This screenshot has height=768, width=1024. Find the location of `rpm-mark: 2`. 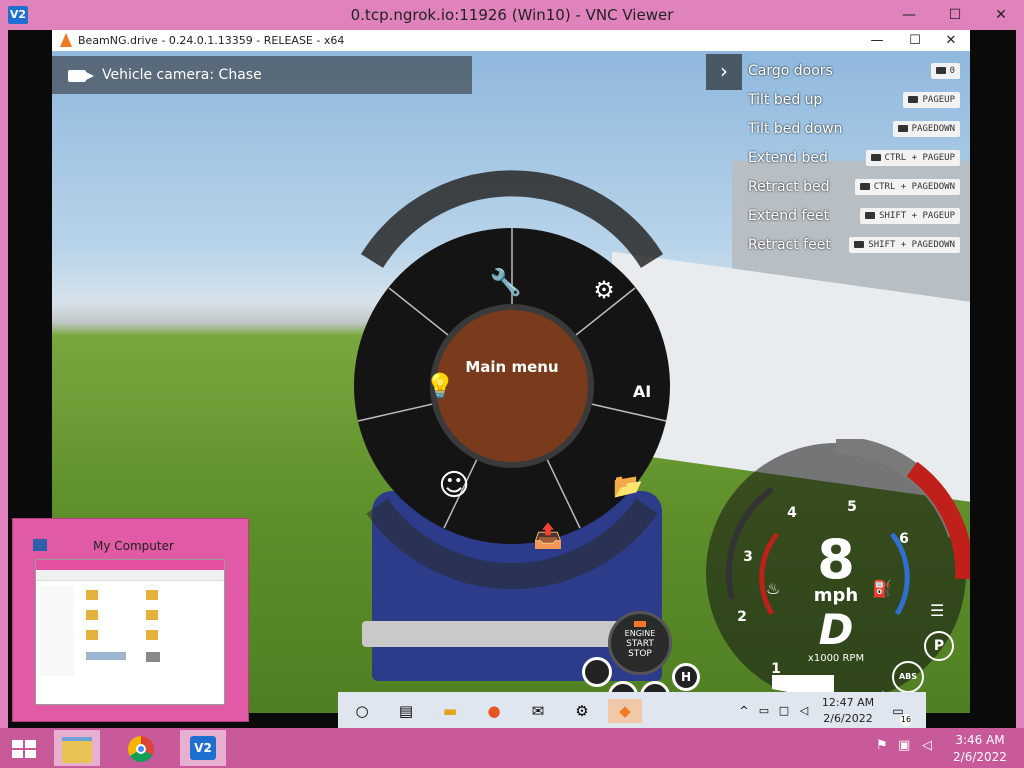

rpm-mark: 2 is located at coordinates (742, 617).